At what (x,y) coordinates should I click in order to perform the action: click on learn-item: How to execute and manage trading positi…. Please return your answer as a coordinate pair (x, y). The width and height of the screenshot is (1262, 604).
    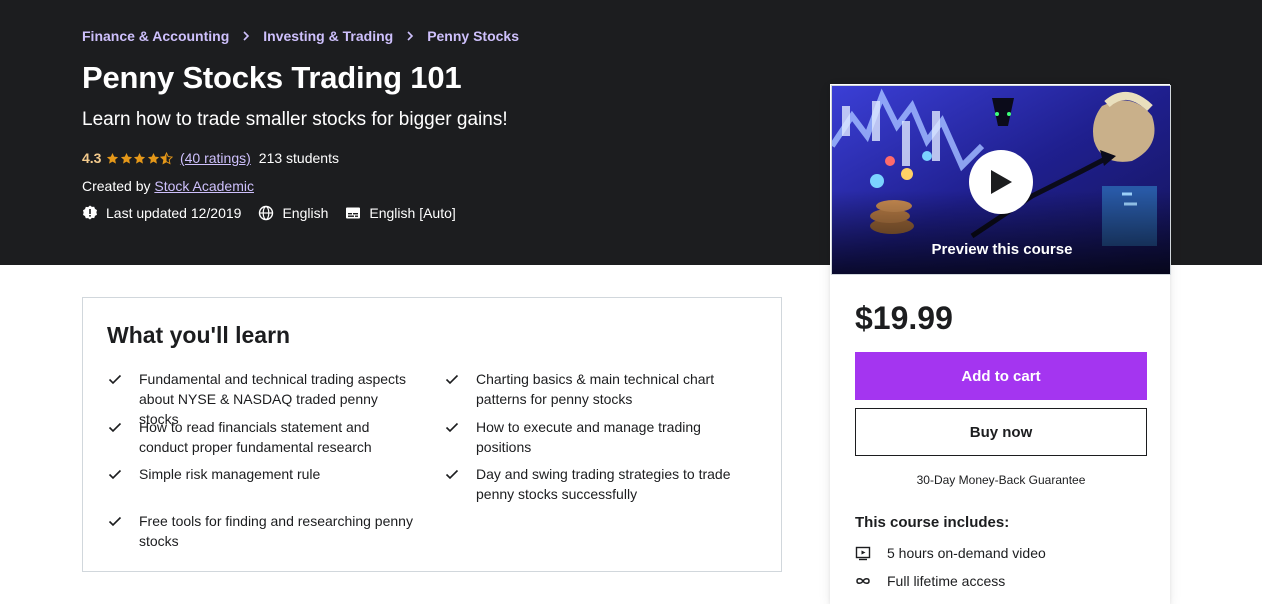
    Looking at the image, I should click on (599, 437).